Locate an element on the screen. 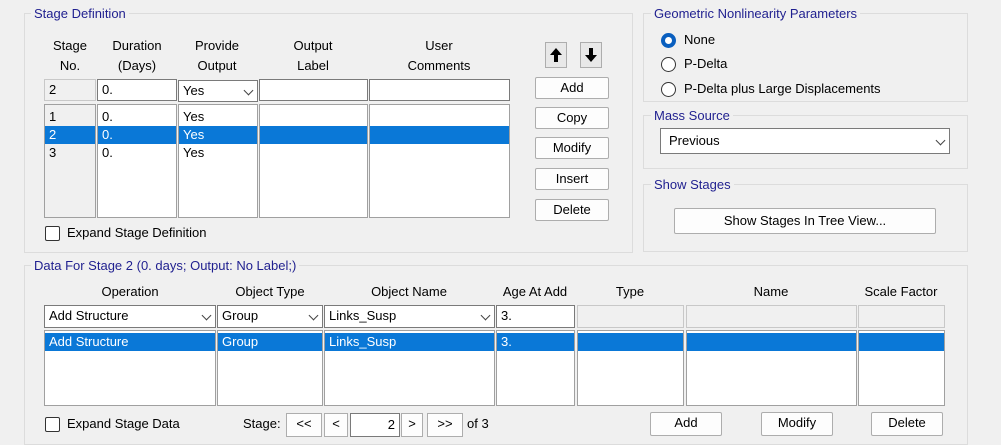 This screenshot has width=1001, height=445. stage-data-col-name is located at coordinates (771, 368).